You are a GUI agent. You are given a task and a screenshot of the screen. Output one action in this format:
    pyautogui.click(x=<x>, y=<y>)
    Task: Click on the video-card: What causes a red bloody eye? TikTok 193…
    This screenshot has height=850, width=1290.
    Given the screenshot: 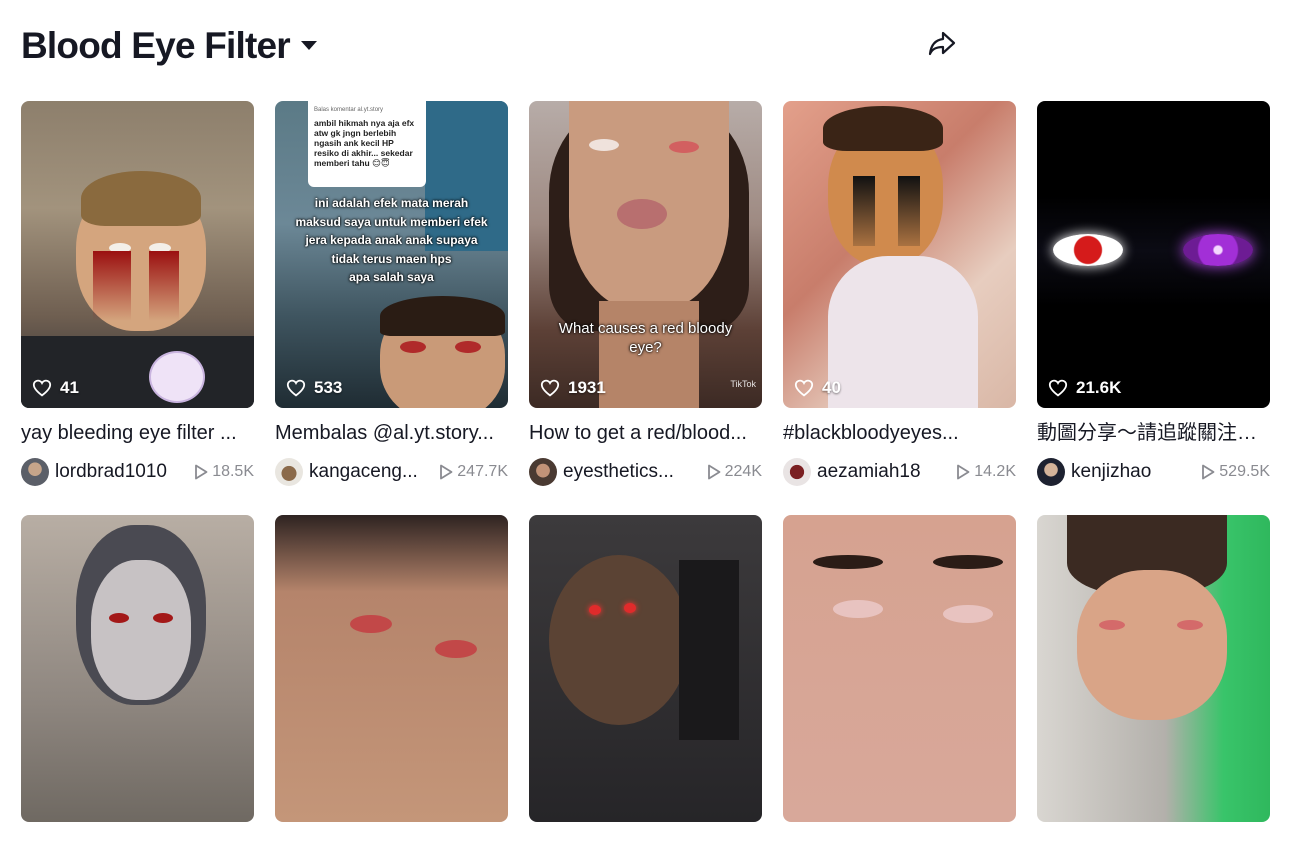 What is the action you would take?
    pyautogui.click(x=645, y=294)
    